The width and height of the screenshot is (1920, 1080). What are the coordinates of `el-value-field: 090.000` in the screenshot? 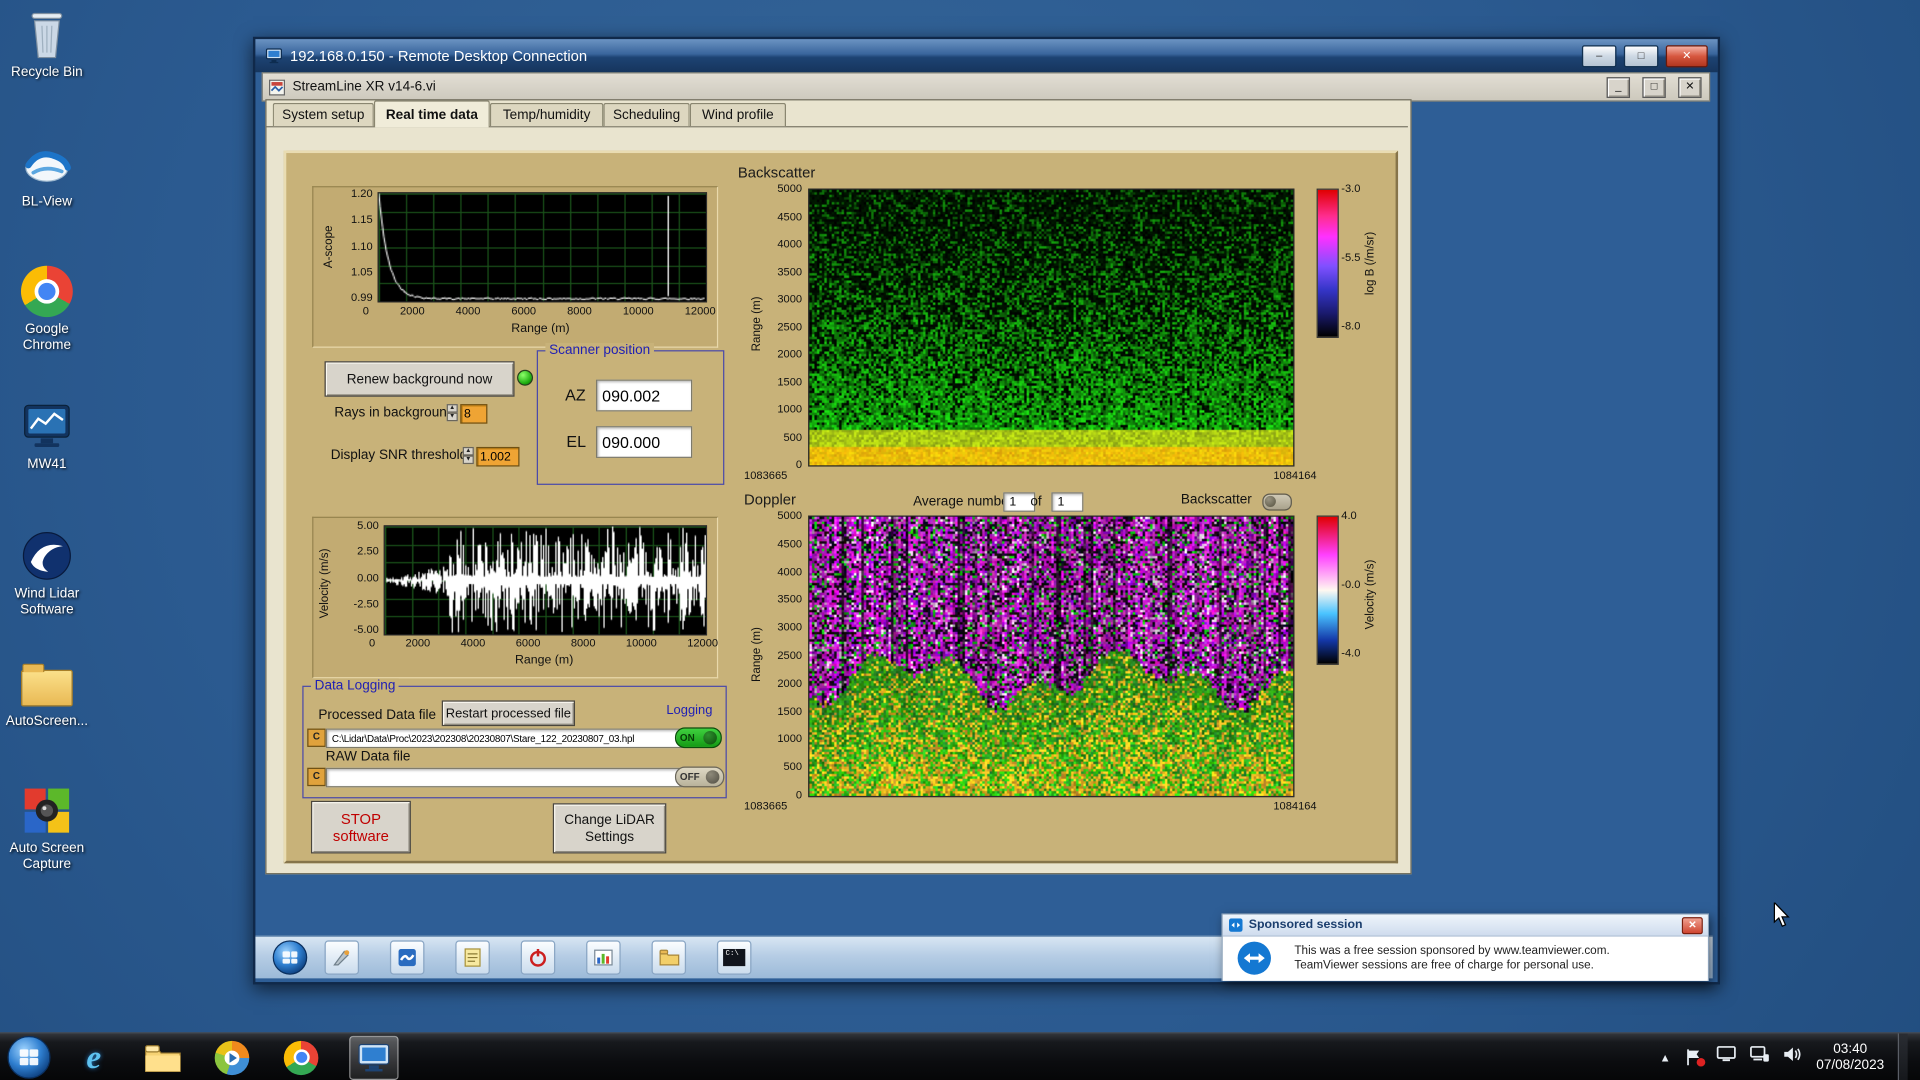 It's located at (644, 442).